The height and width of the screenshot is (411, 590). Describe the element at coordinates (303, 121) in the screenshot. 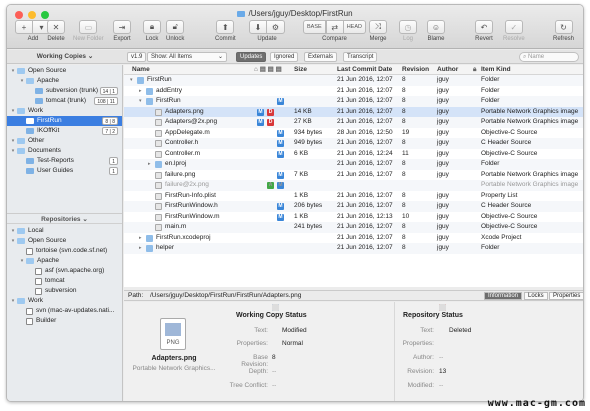

I see `file-size: 27 KB` at that location.